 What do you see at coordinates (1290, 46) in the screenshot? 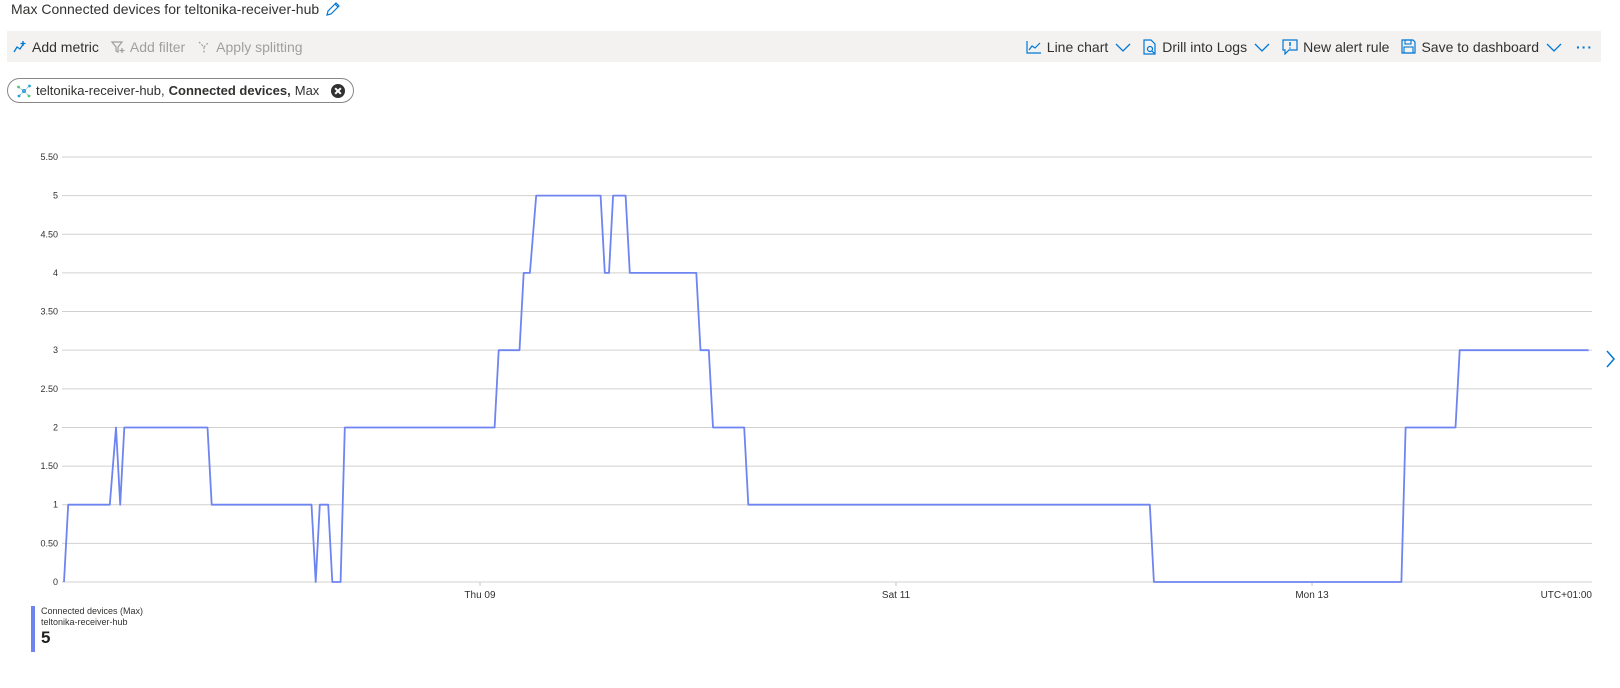
I see `alert-icon` at bounding box center [1290, 46].